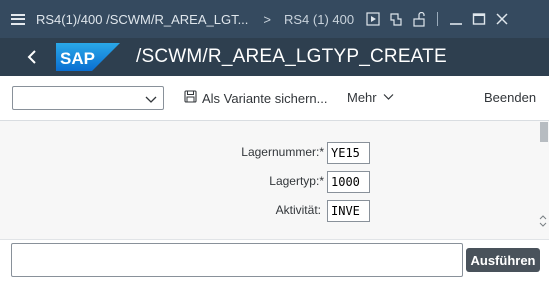 The image size is (549, 283). I want to click on maximize-icon, so click(479, 19).